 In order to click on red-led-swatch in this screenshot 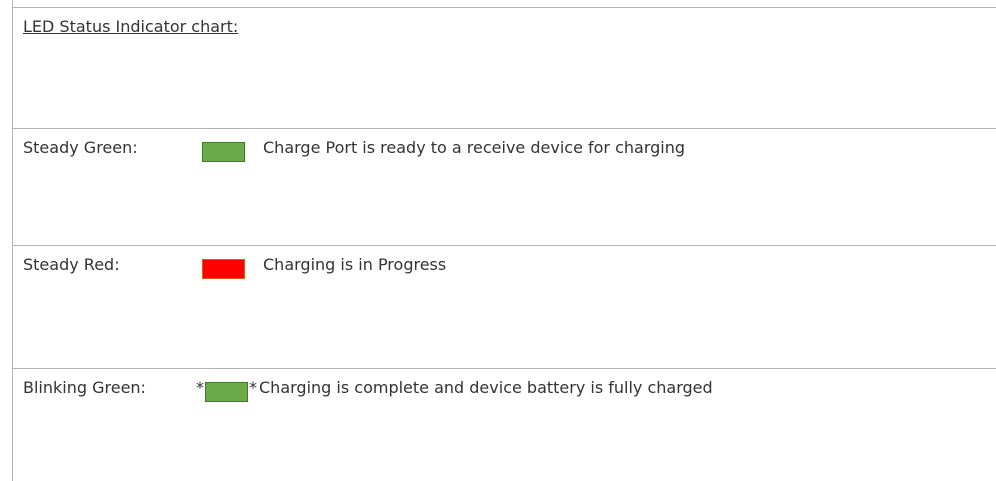, I will do `click(223, 269)`.